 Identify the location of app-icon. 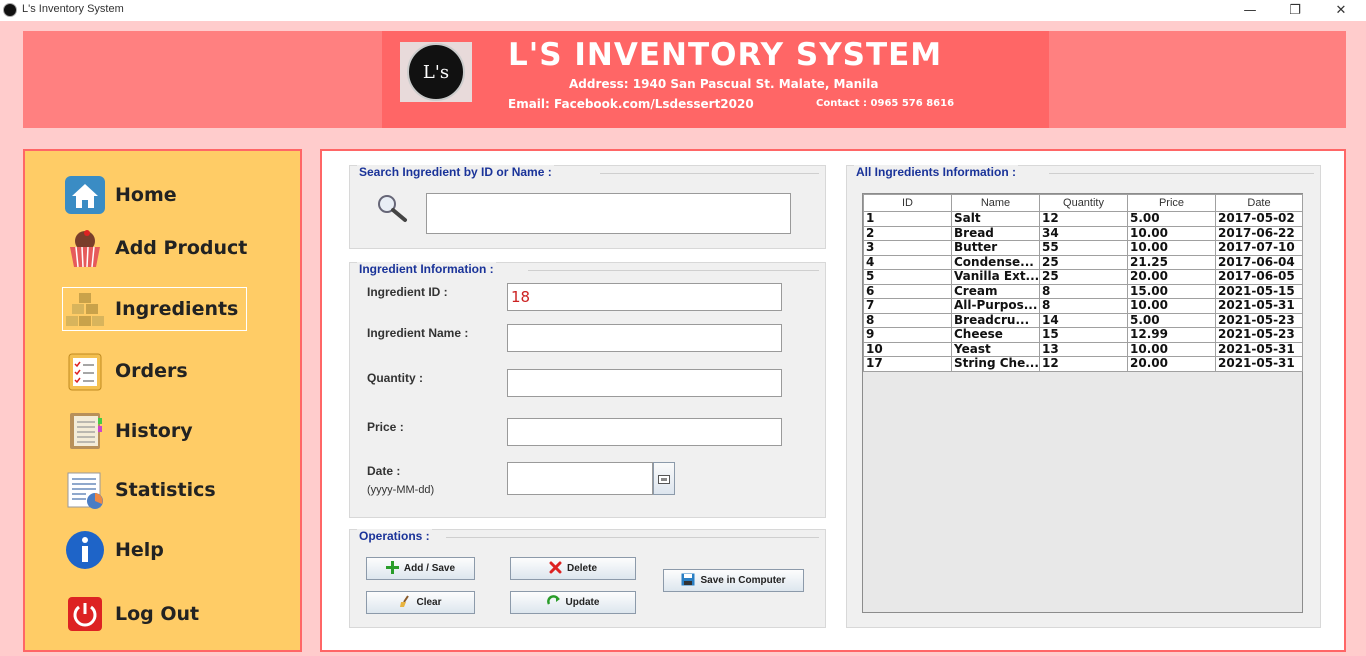
(10, 10).